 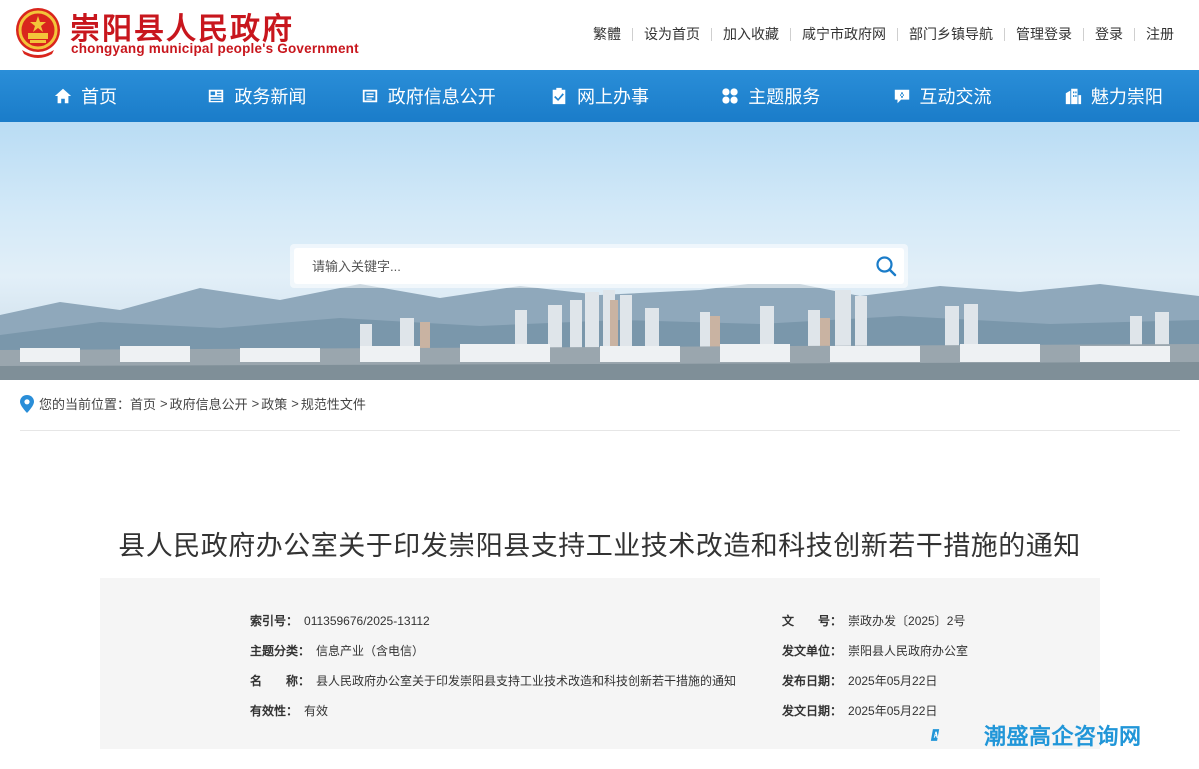 What do you see at coordinates (99, 97) in the screenshot?
I see `nav-label: 首页` at bounding box center [99, 97].